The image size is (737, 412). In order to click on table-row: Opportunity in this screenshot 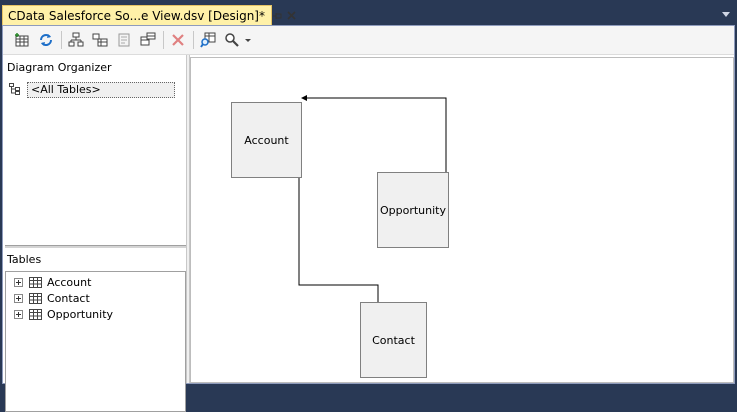, I will do `click(63, 314)`.